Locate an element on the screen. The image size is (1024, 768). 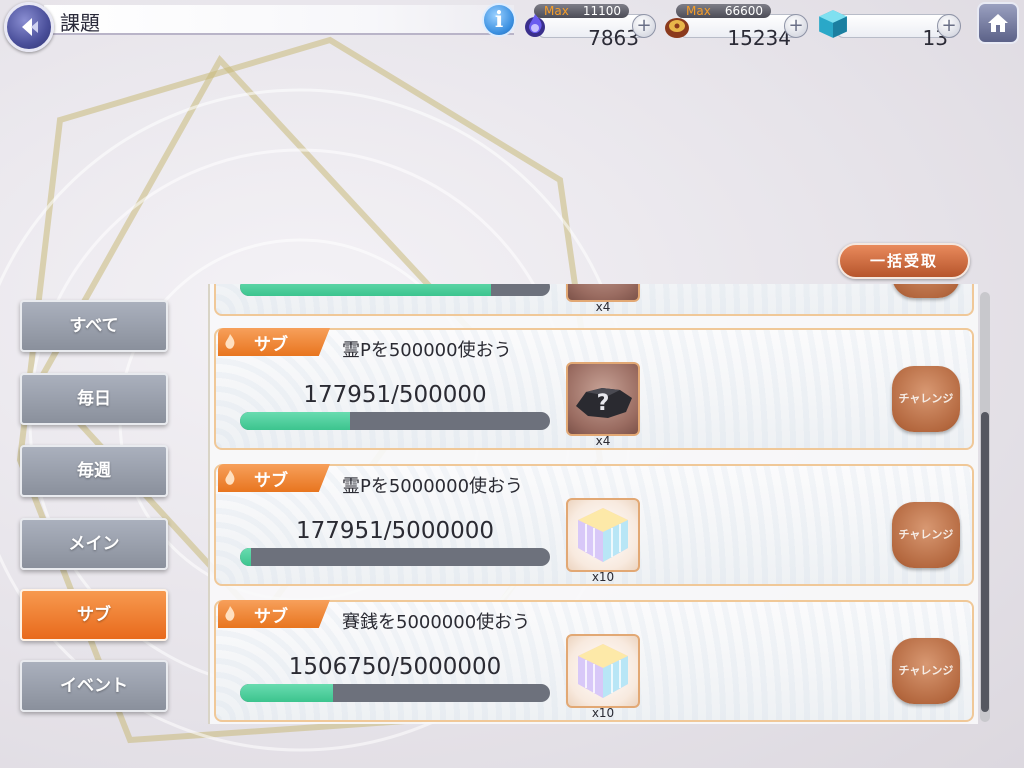
back-arrow-icon is located at coordinates (30, 27).